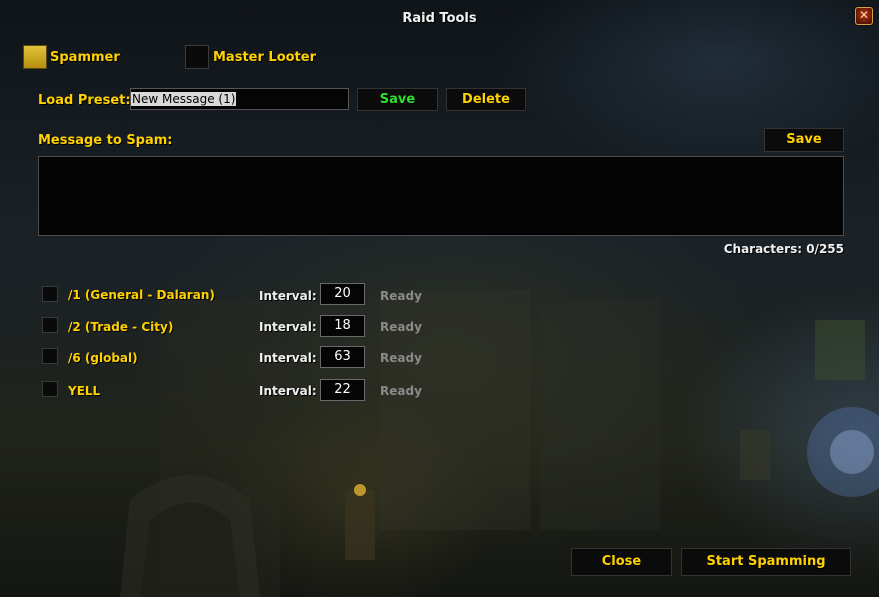  Describe the element at coordinates (804, 140) in the screenshot. I see `message-save-button: Save` at that location.